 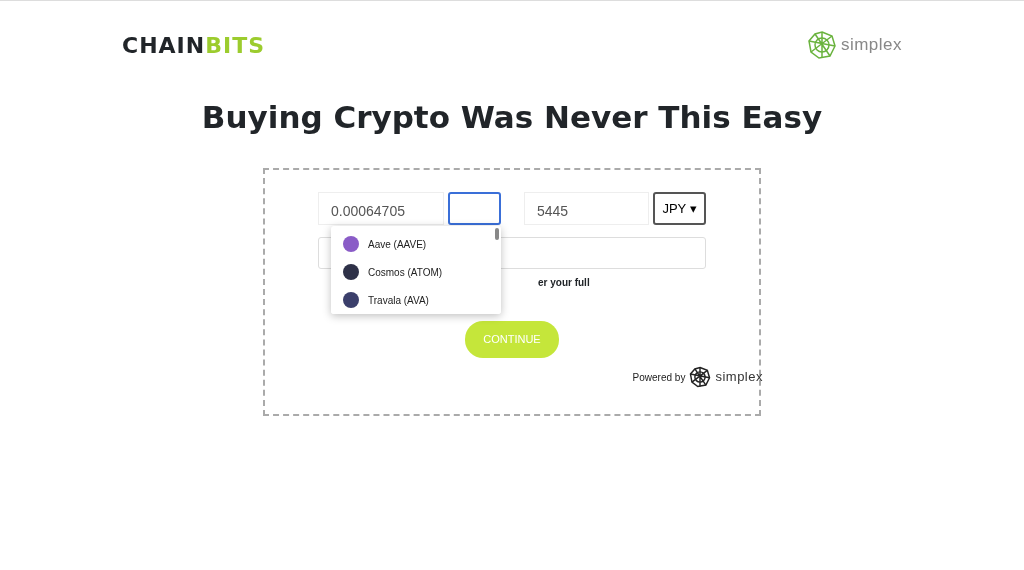 What do you see at coordinates (679, 209) in the screenshot?
I see `currency-dropdown: JPY ▾` at bounding box center [679, 209].